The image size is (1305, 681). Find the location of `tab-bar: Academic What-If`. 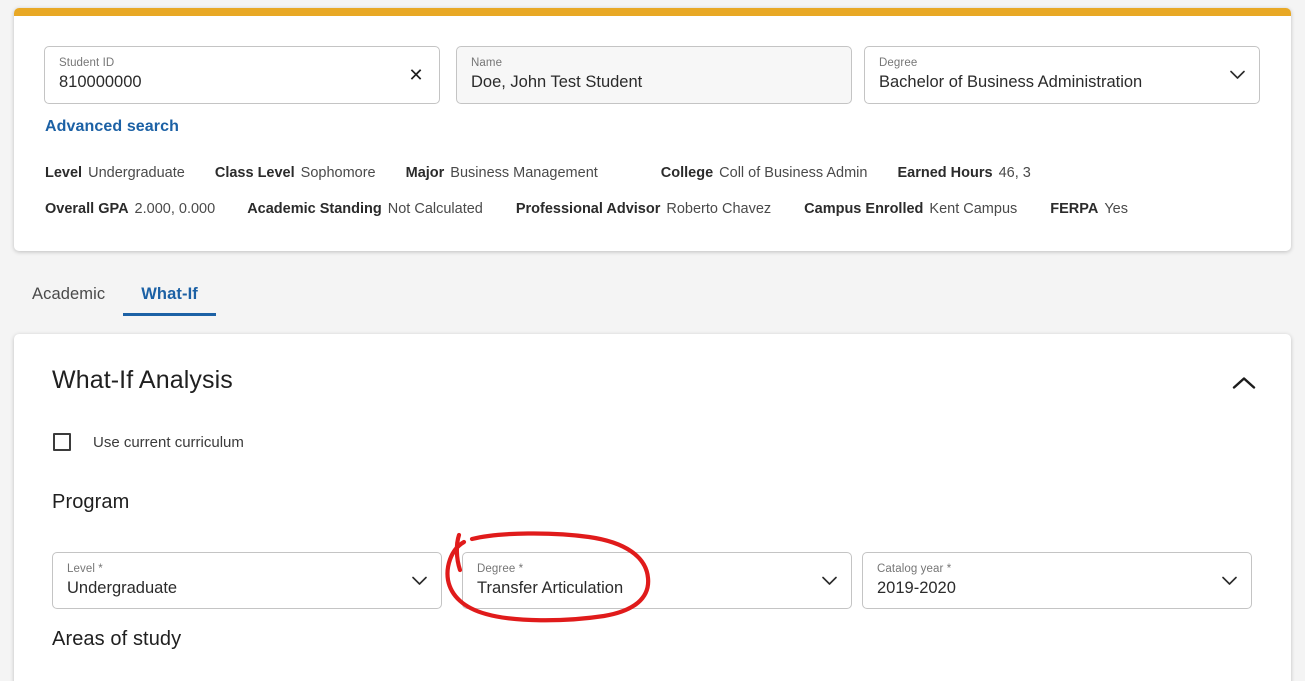

tab-bar: Academic What-If is located at coordinates (115, 294).